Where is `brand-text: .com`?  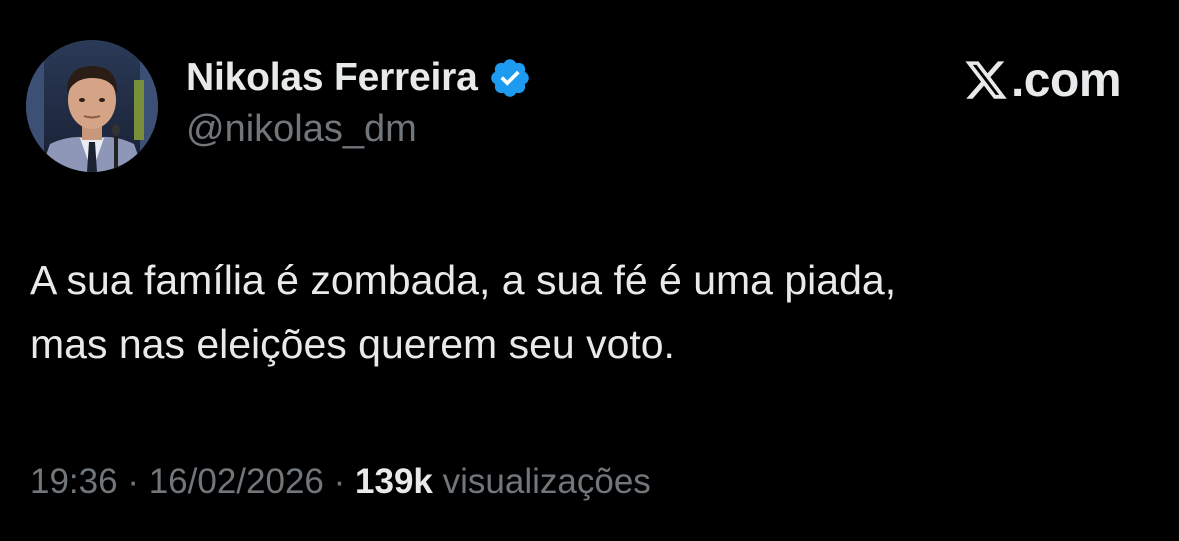 brand-text: .com is located at coordinates (1066, 80).